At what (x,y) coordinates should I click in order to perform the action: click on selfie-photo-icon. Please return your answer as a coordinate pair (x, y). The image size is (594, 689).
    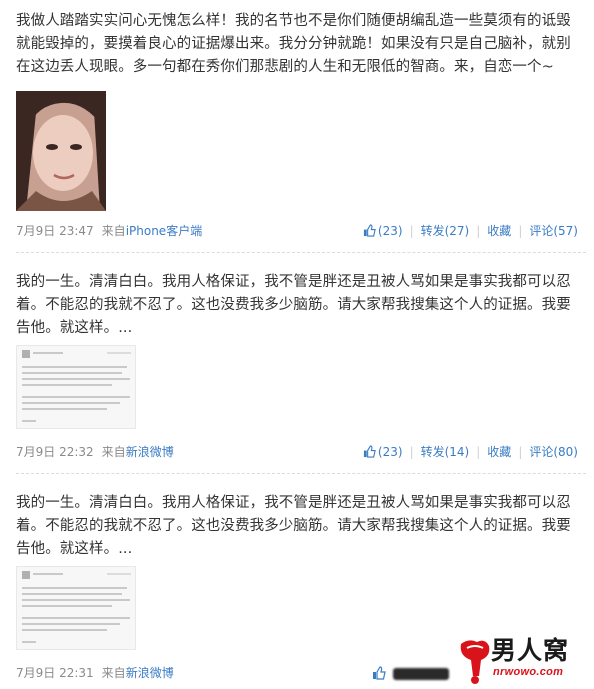
    Looking at the image, I should click on (61, 151).